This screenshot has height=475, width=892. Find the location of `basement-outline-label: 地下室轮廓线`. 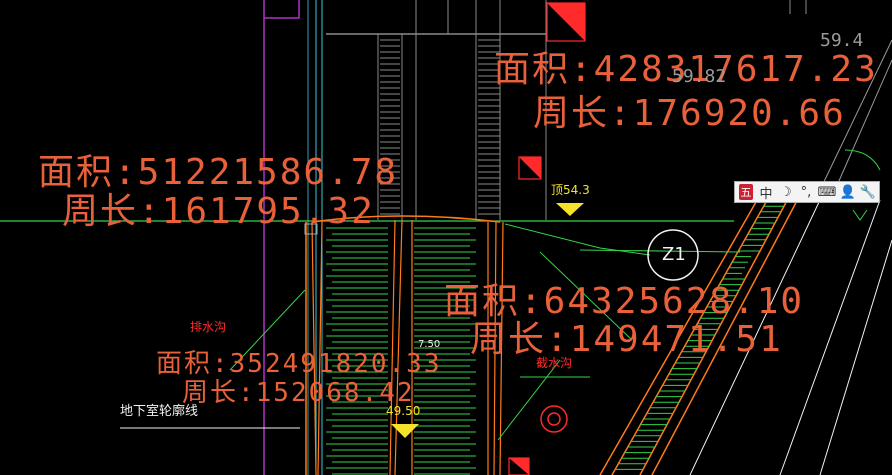

basement-outline-label: 地下室轮廓线 is located at coordinates (159, 411).